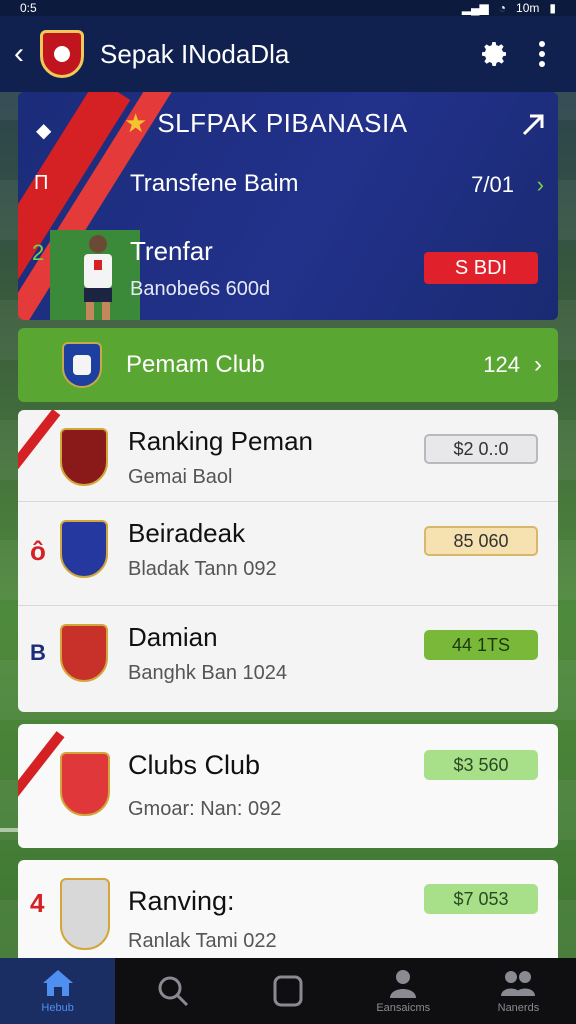 The width and height of the screenshot is (576, 1024). Describe the element at coordinates (38, 652) in the screenshot. I see `list-item-side-mark: B` at that location.